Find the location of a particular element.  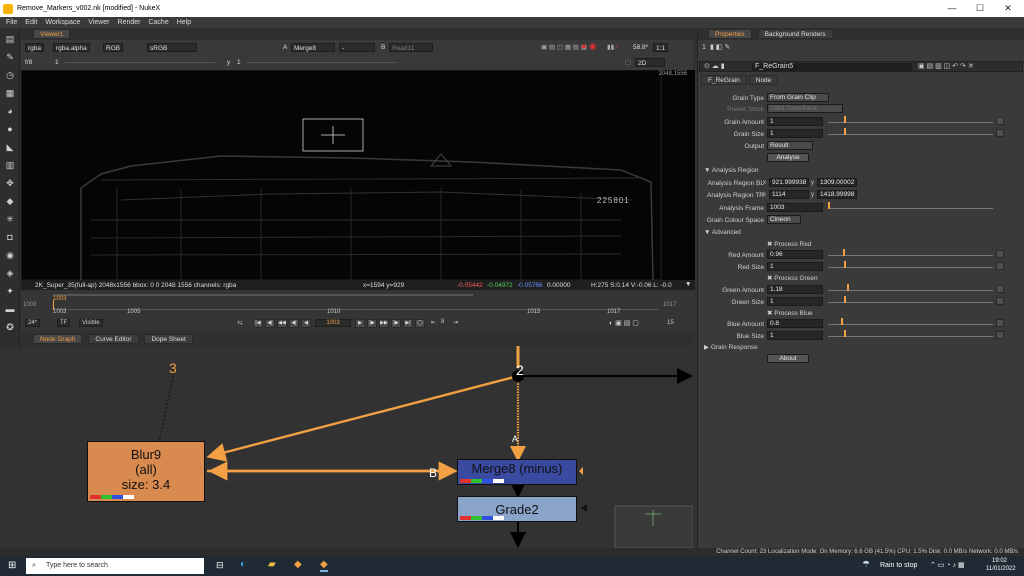

blue-size-curve-button is located at coordinates (1000, 335).